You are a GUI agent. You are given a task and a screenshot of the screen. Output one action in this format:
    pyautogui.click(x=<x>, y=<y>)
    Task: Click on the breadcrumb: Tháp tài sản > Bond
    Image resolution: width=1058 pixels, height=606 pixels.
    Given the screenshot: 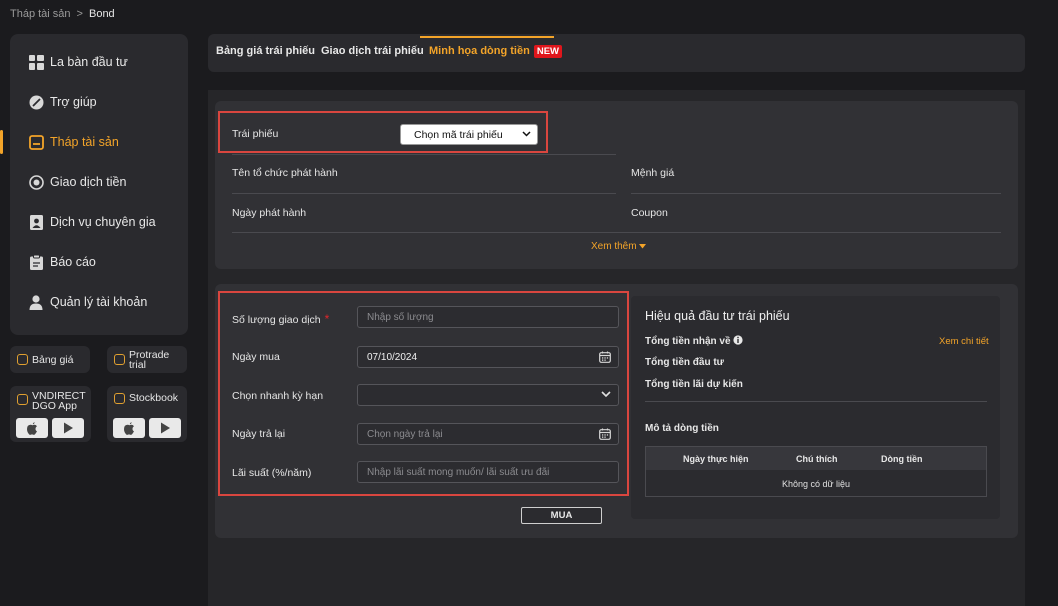 What is the action you would take?
    pyautogui.click(x=62, y=14)
    